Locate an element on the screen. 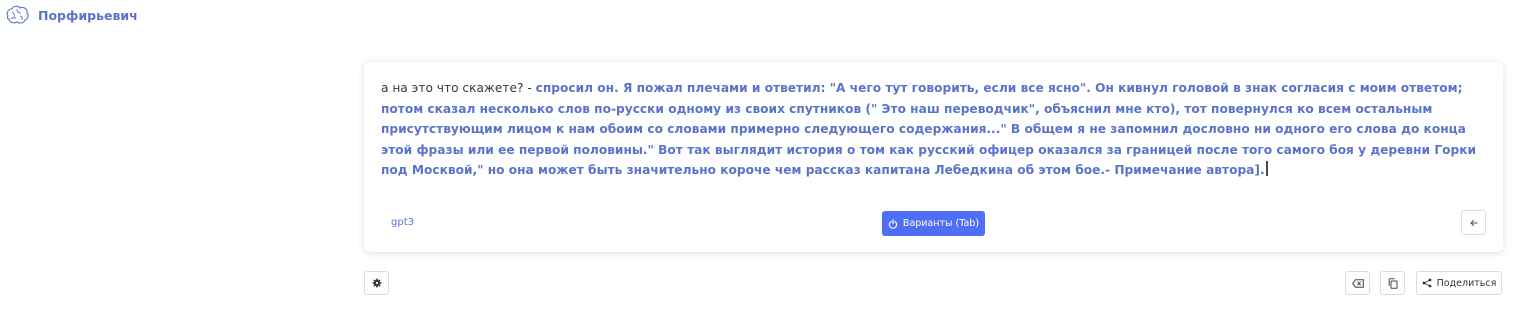 Image resolution: width=1525 pixels, height=315 pixels. brand: Порфирьевич is located at coordinates (71, 15).